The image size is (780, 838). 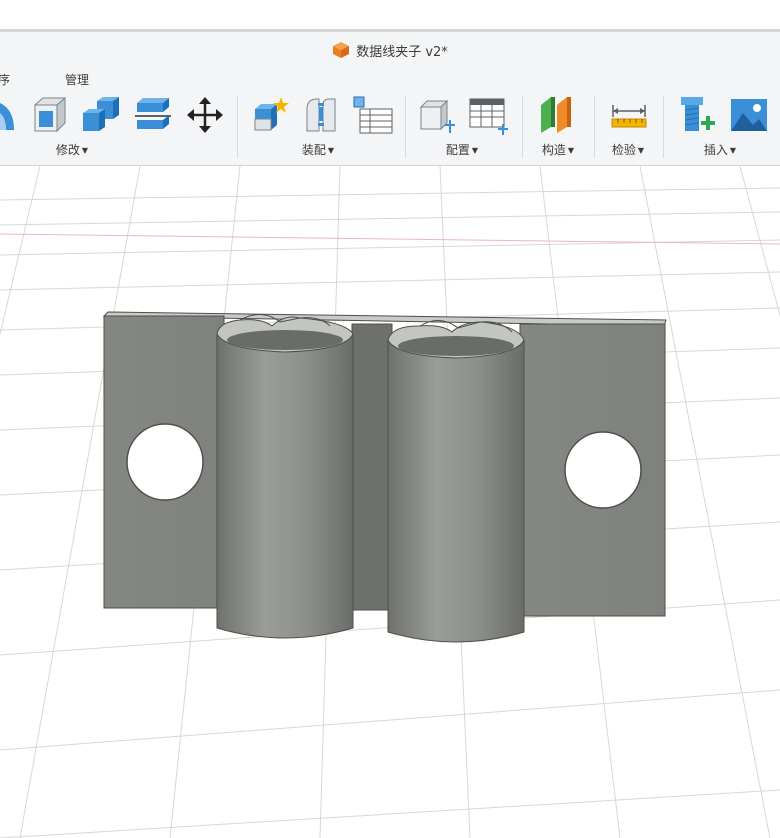 I want to click on measure-icon, so click(x=629, y=116).